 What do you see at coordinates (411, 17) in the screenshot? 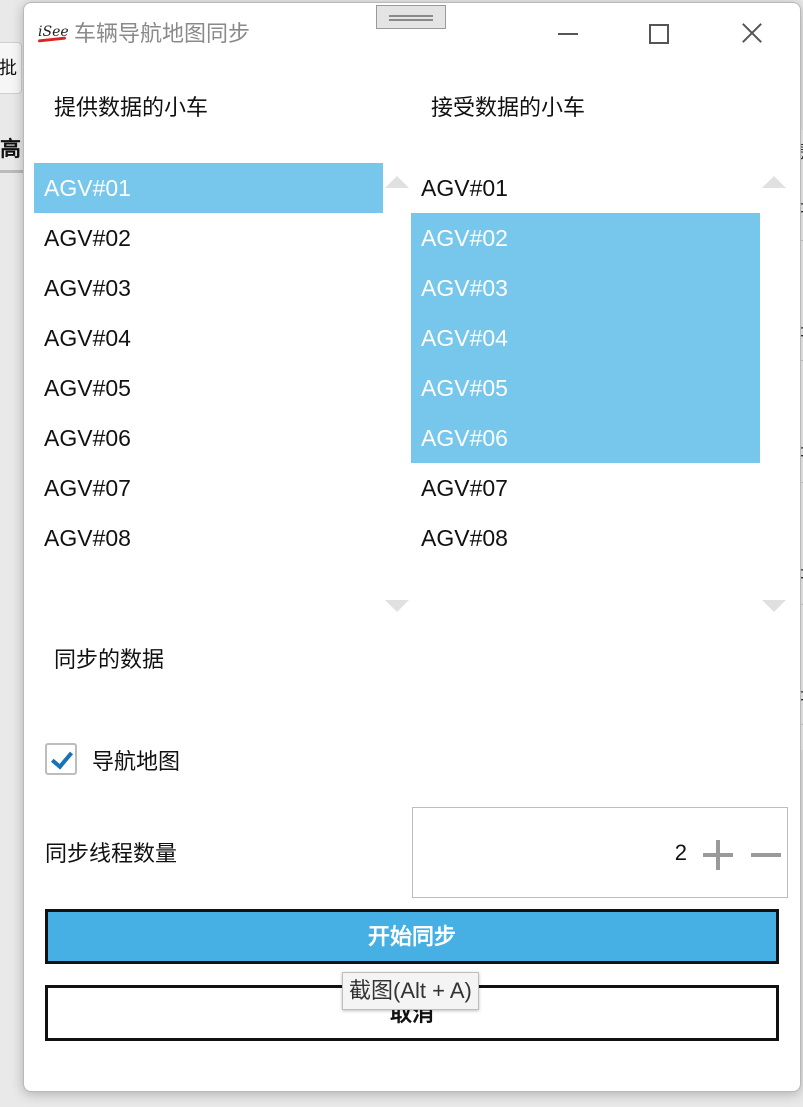
I see `drag-handle` at bounding box center [411, 17].